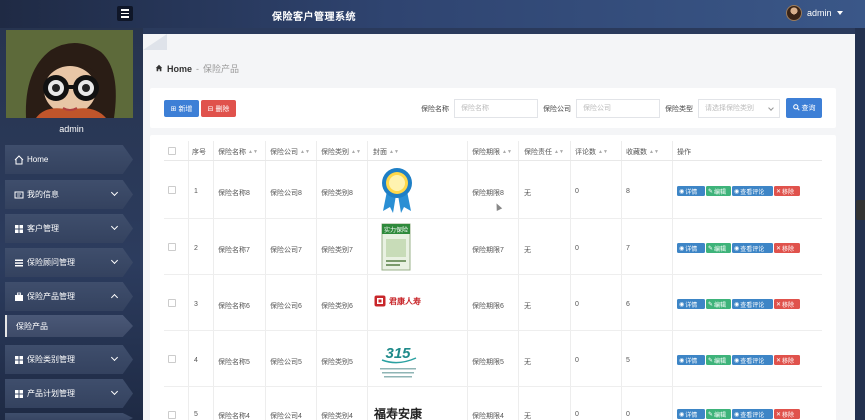 Image resolution: width=865 pixels, height=420 pixels. What do you see at coordinates (210, 109) in the screenshot?
I see `trash-icon: ⊟` at bounding box center [210, 109].